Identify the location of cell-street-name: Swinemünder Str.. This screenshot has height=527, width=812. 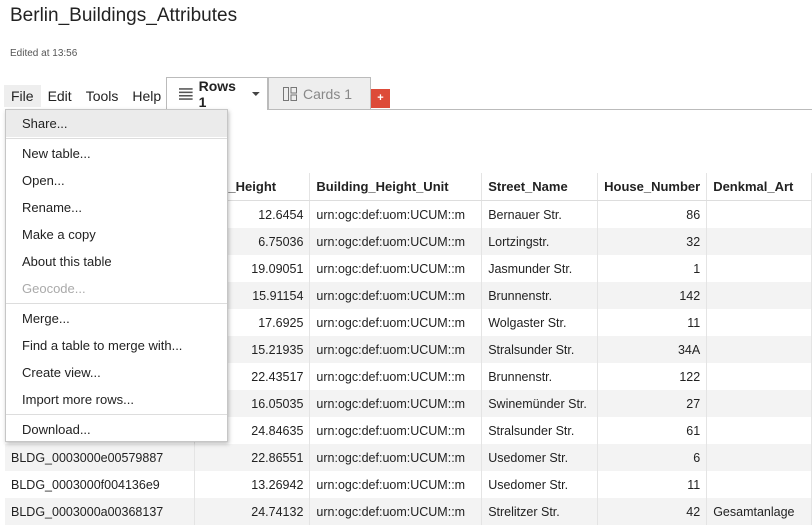
(540, 403).